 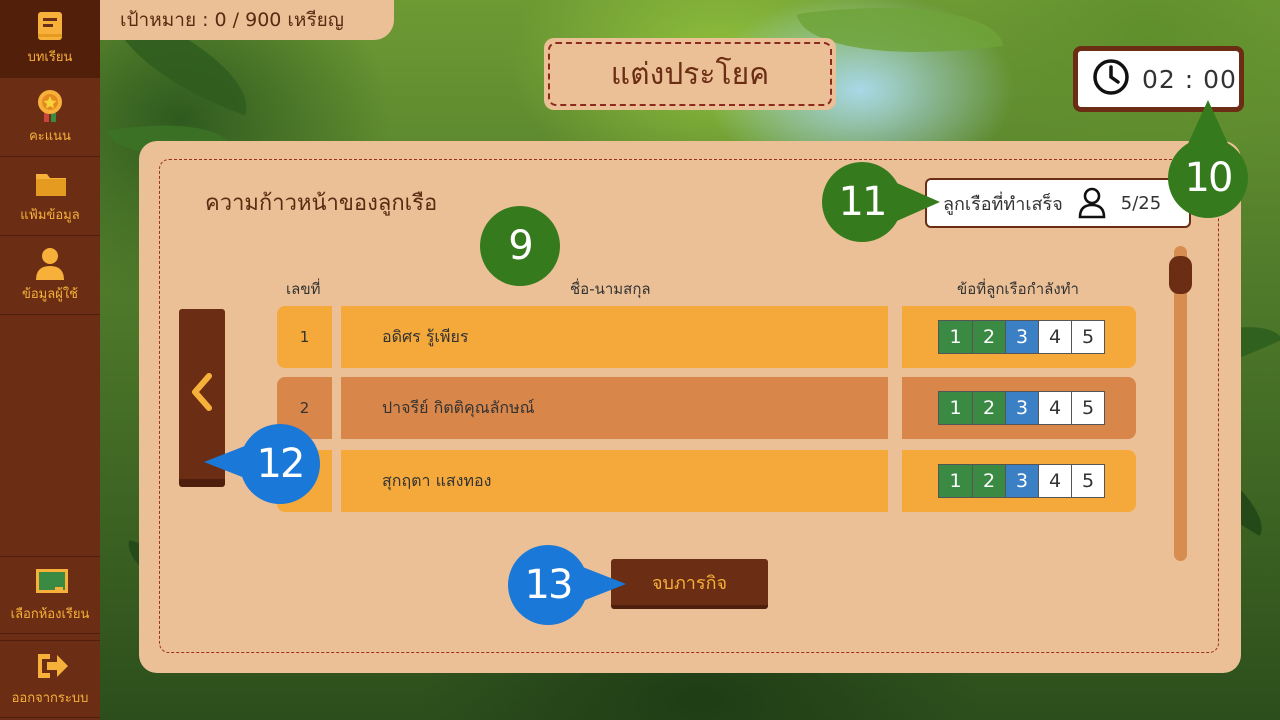 What do you see at coordinates (51, 583) in the screenshot?
I see `classroom-board-icon` at bounding box center [51, 583].